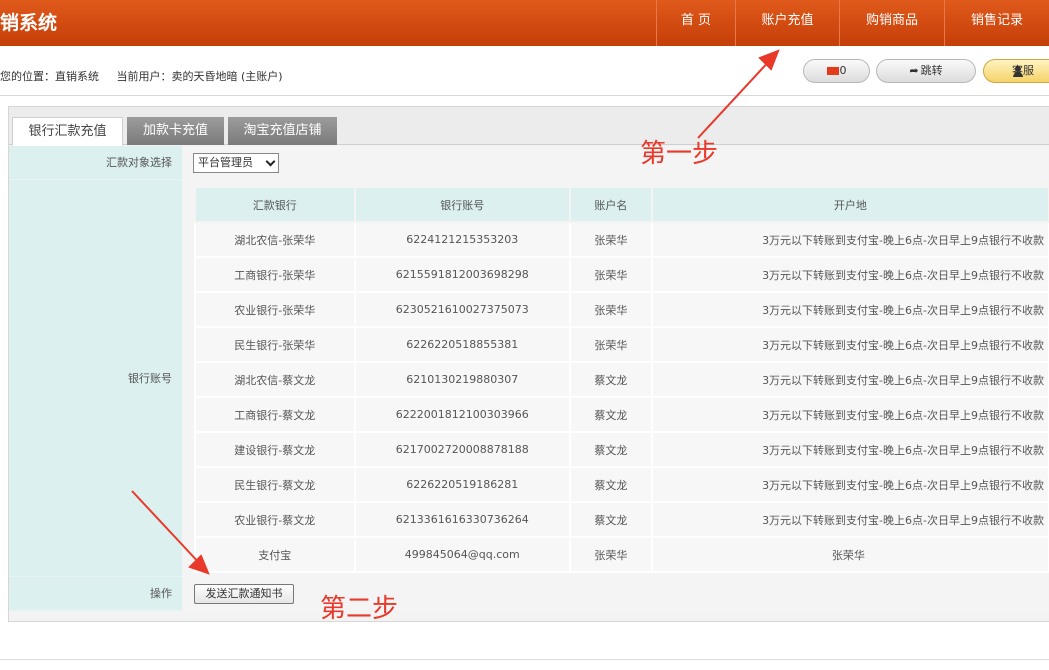  What do you see at coordinates (616, 594) in the screenshot?
I see `action-cell: 发送汇款通知书` at bounding box center [616, 594].